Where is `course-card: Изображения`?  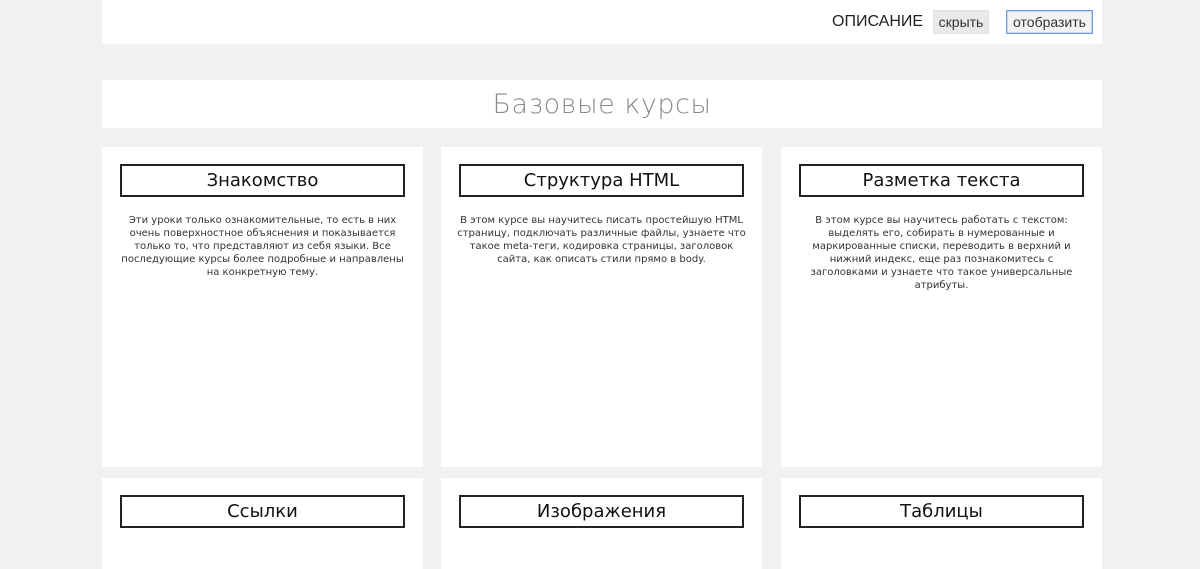
course-card: Изображения is located at coordinates (601, 523).